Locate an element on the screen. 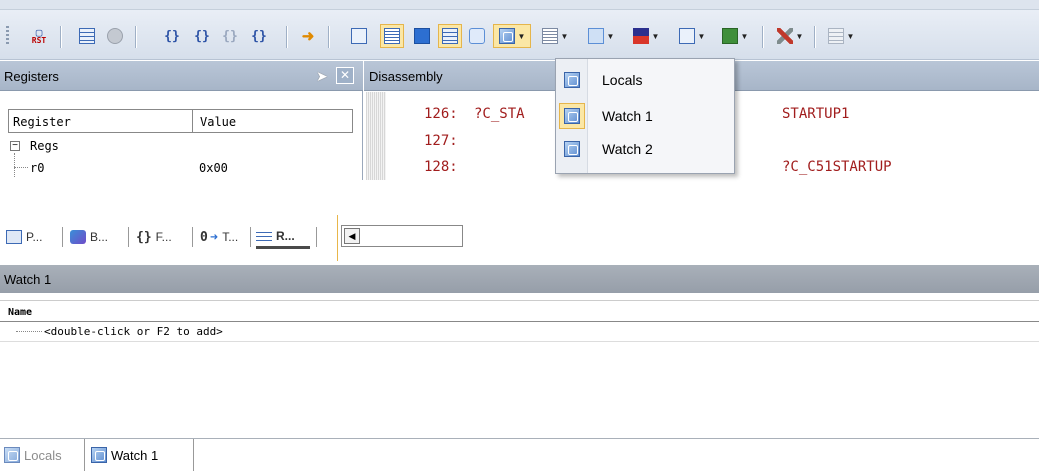 Image resolution: width=1039 pixels, height=473 pixels. menu-item-locals: Locals is located at coordinates (645, 80).